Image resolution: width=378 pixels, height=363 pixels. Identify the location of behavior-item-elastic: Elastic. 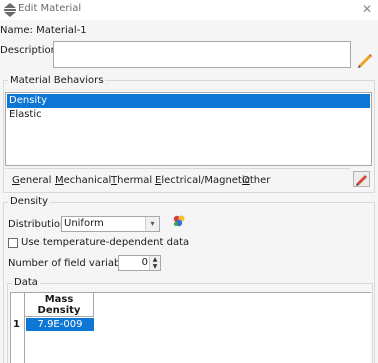
(188, 115).